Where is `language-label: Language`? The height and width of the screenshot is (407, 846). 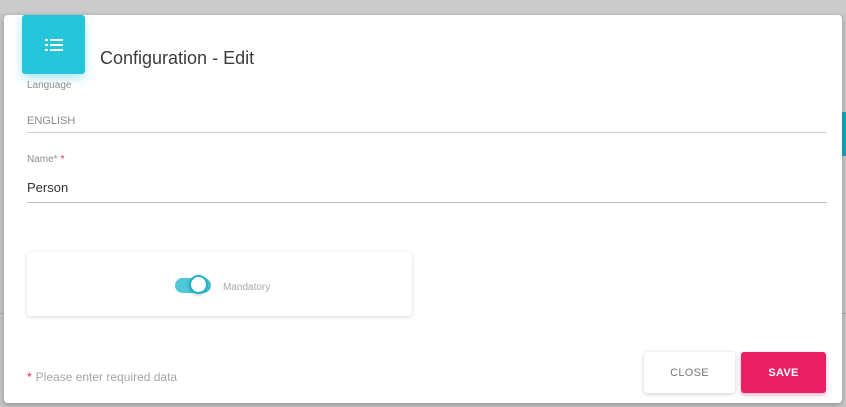
language-label: Language is located at coordinates (49, 85).